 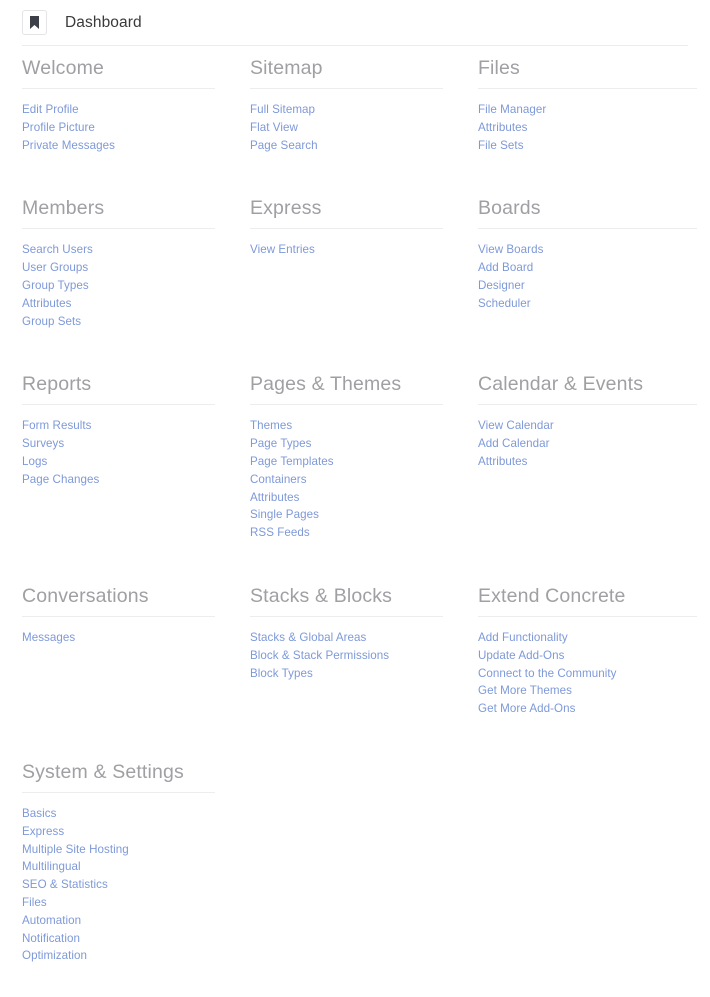 What do you see at coordinates (587, 691) in the screenshot?
I see `link-get-more-themes: Get More Themes` at bounding box center [587, 691].